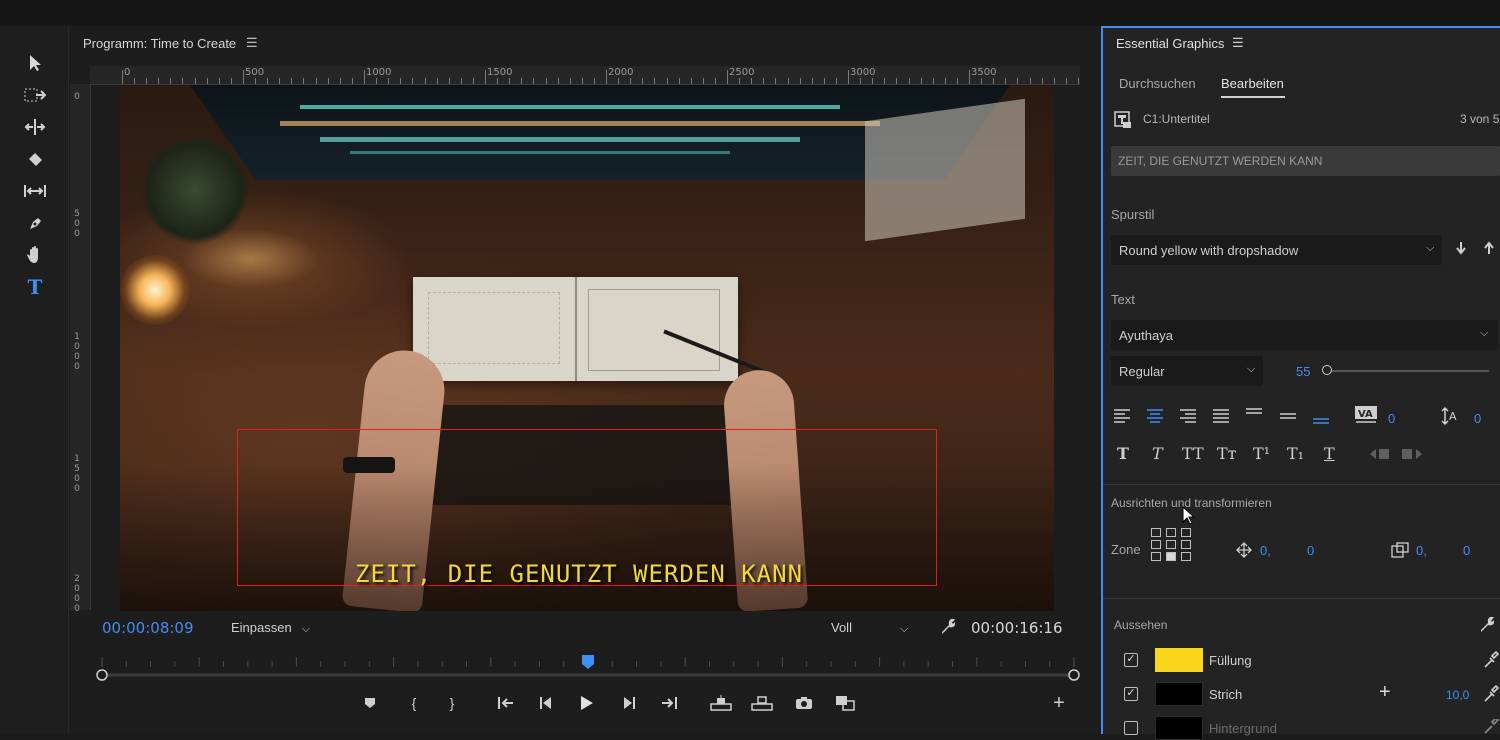  I want to click on add-button-icon: +, so click(1059, 703).